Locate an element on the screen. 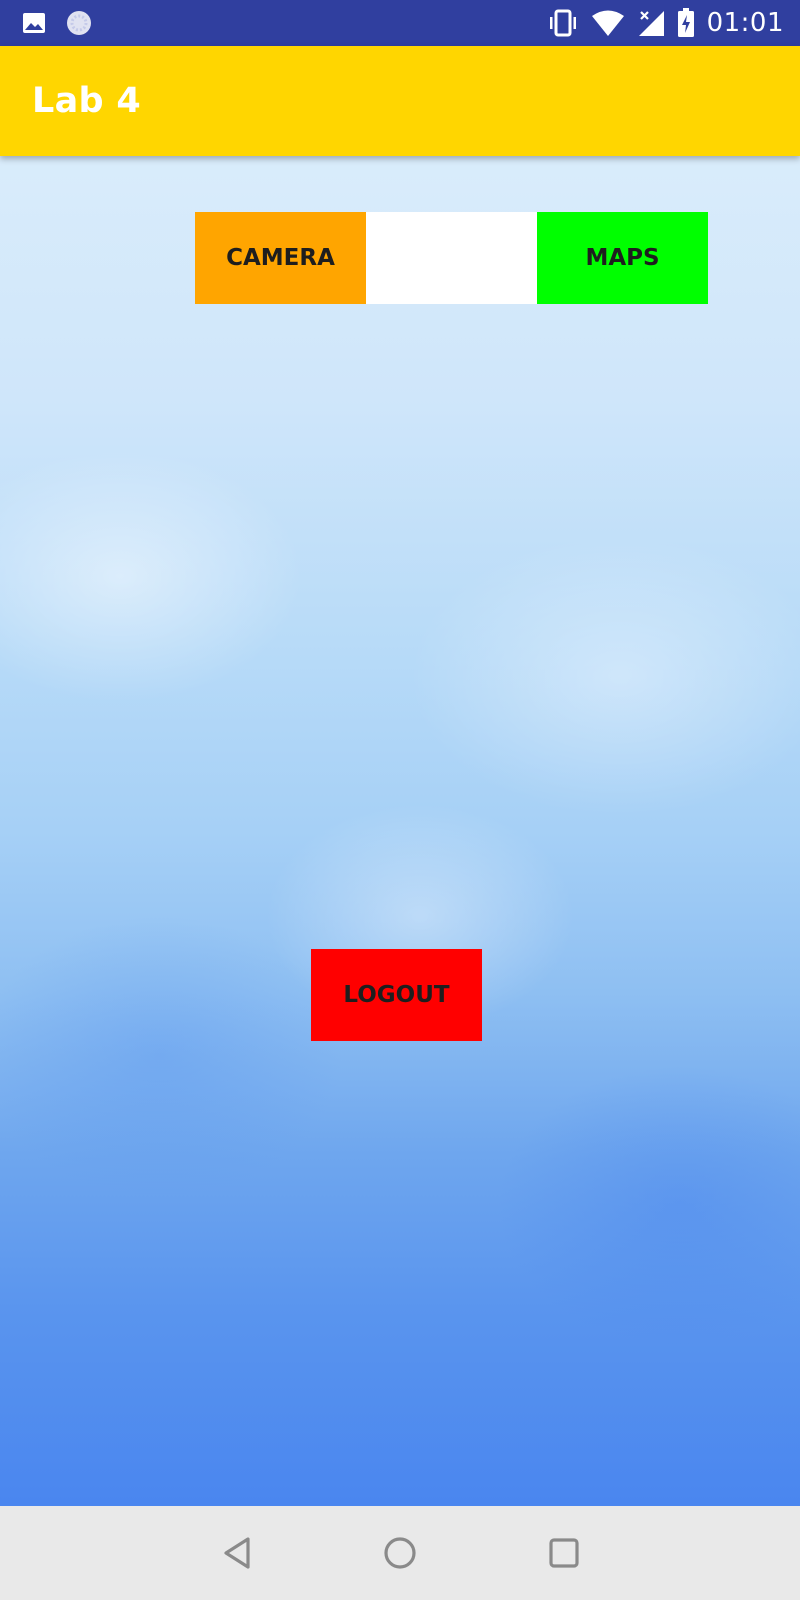 The height and width of the screenshot is (1600, 800). status-notifications is located at coordinates (57, 23).